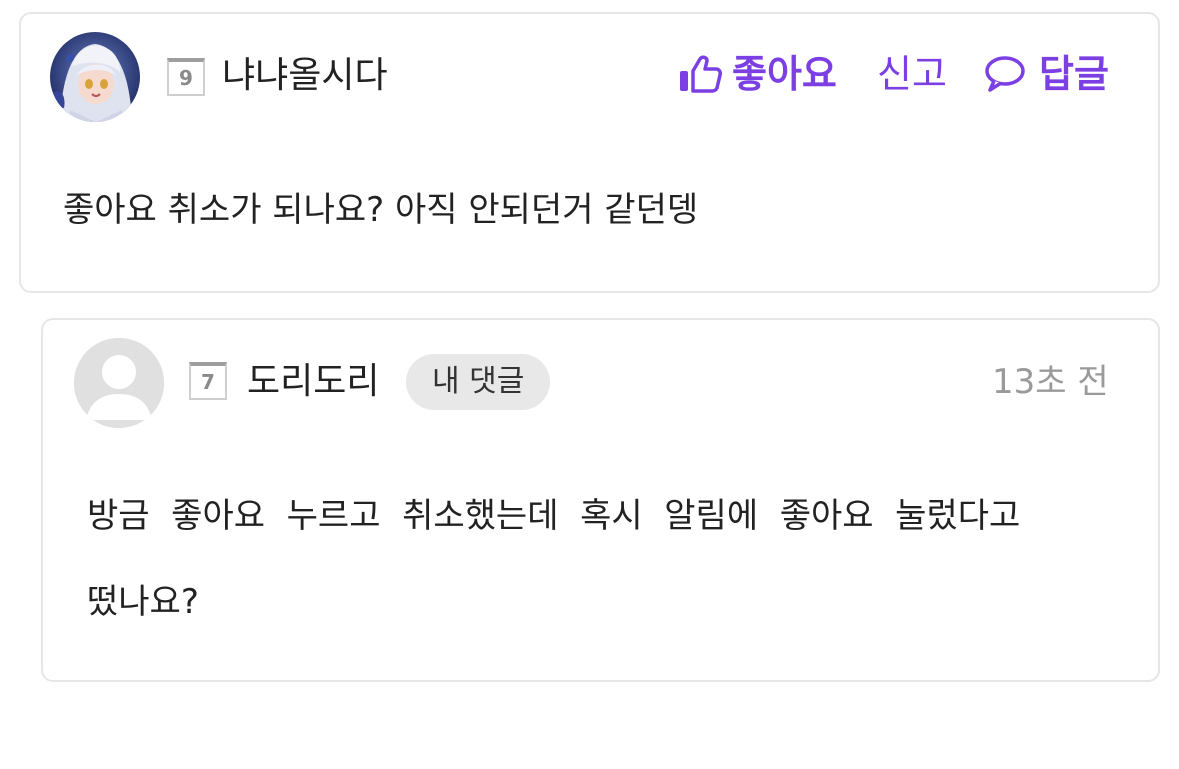 This screenshot has height=769, width=1179. I want to click on nickname: 도리도리, so click(313, 382).